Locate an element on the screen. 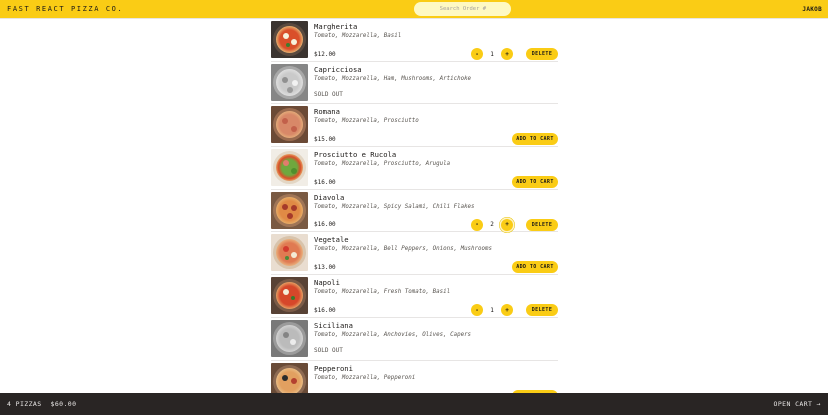 The image size is (828, 415). pizza-name: Pepperoni is located at coordinates (333, 368).